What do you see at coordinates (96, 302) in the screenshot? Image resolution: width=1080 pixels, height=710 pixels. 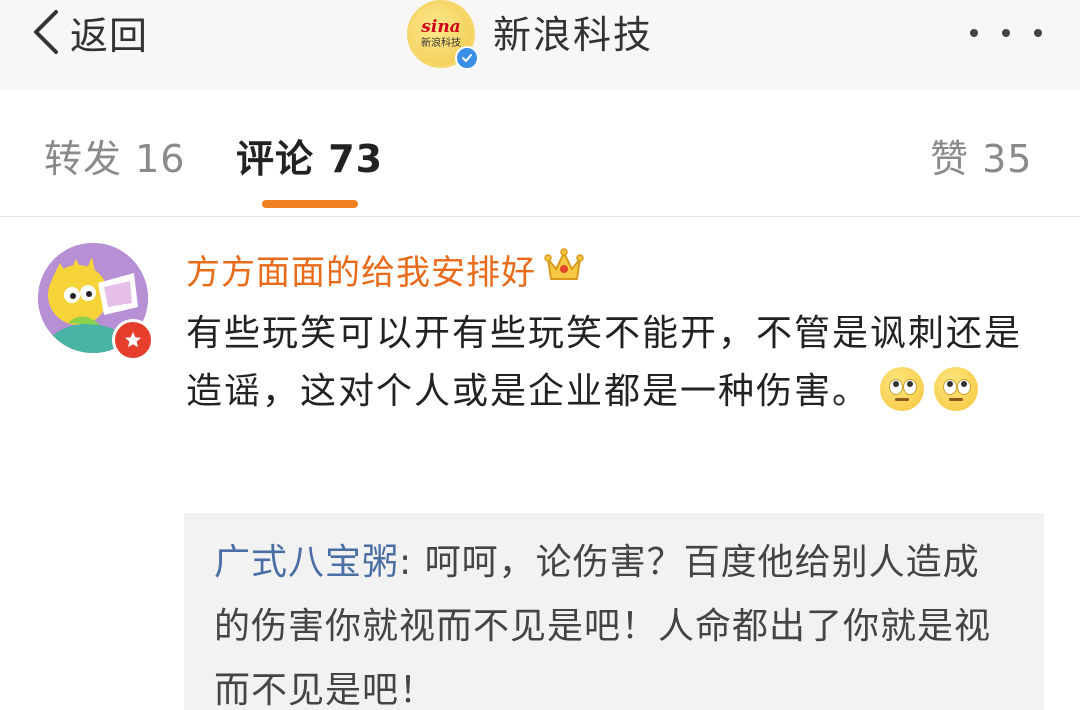 I see `commenter-avatar` at bounding box center [96, 302].